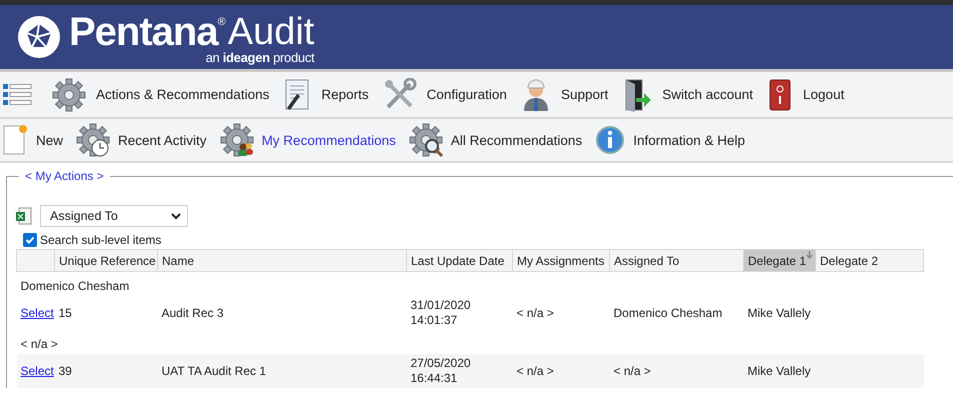 This screenshot has height=405, width=953. I want to click on gear-people-icon, so click(237, 140).